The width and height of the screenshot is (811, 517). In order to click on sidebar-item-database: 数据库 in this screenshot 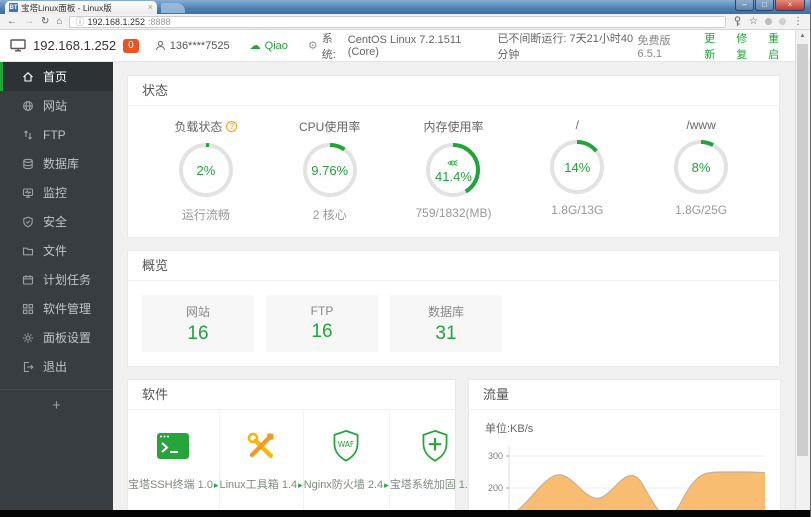, I will do `click(56, 163)`.